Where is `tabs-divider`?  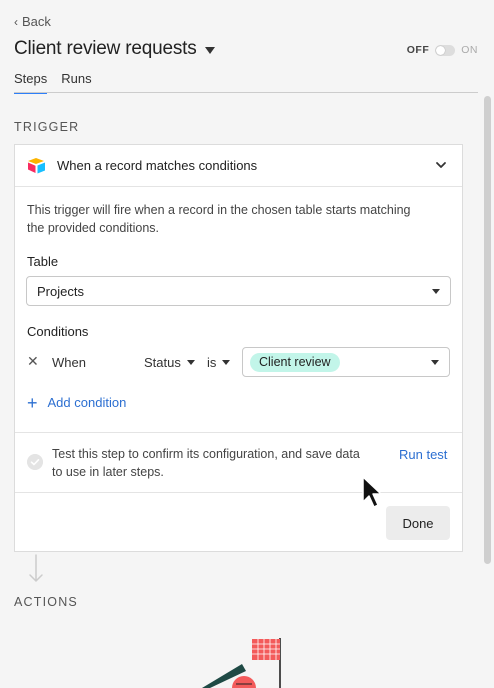 tabs-divider is located at coordinates (246, 92).